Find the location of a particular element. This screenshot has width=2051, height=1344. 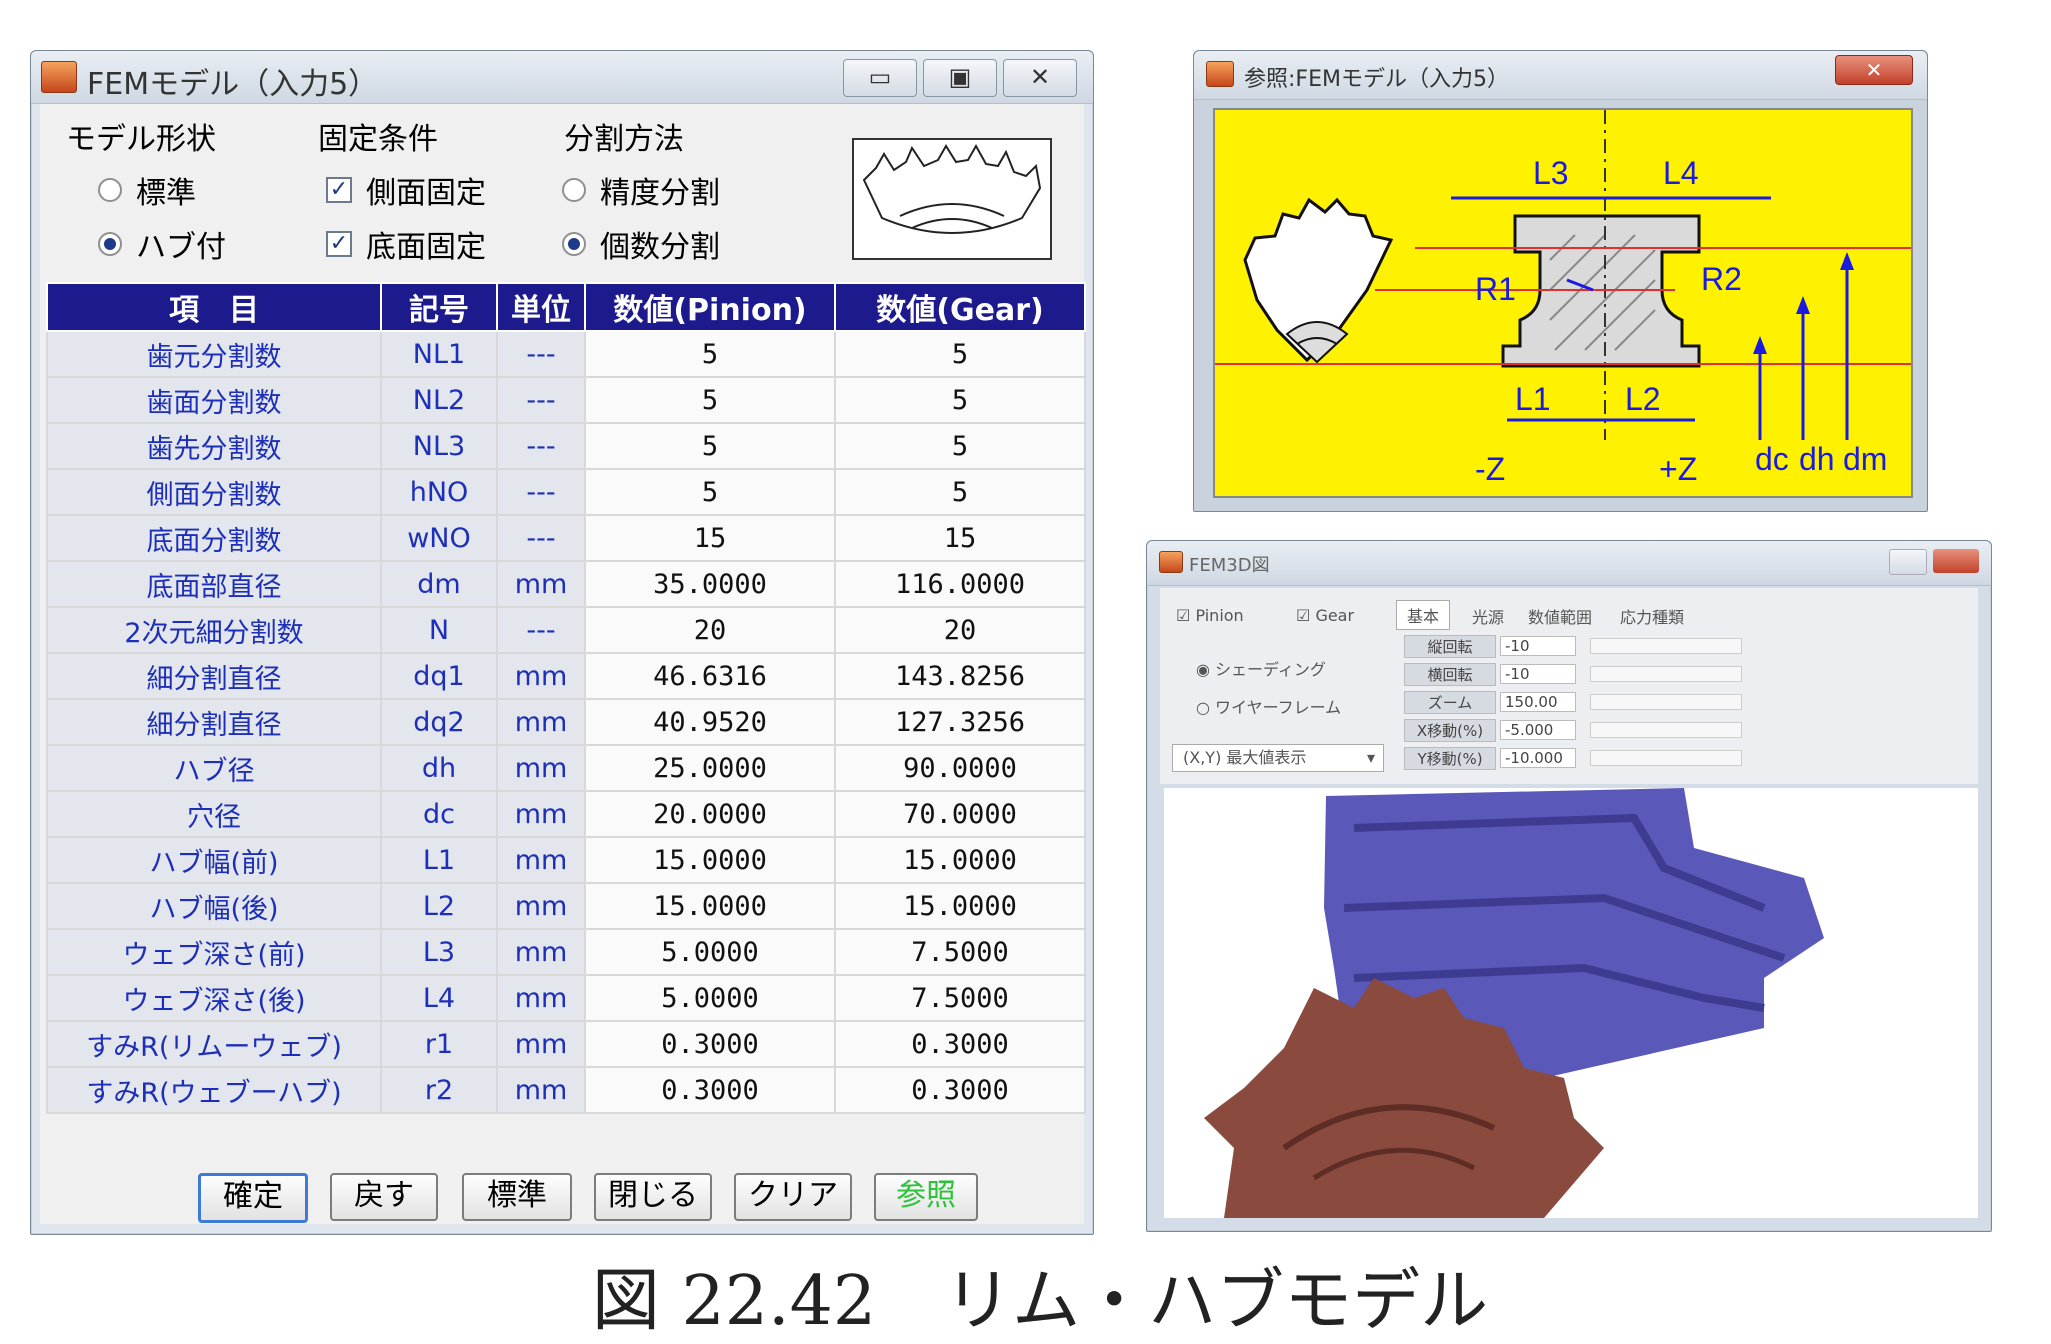

checkbox-icon: ✓ is located at coordinates (339, 190).